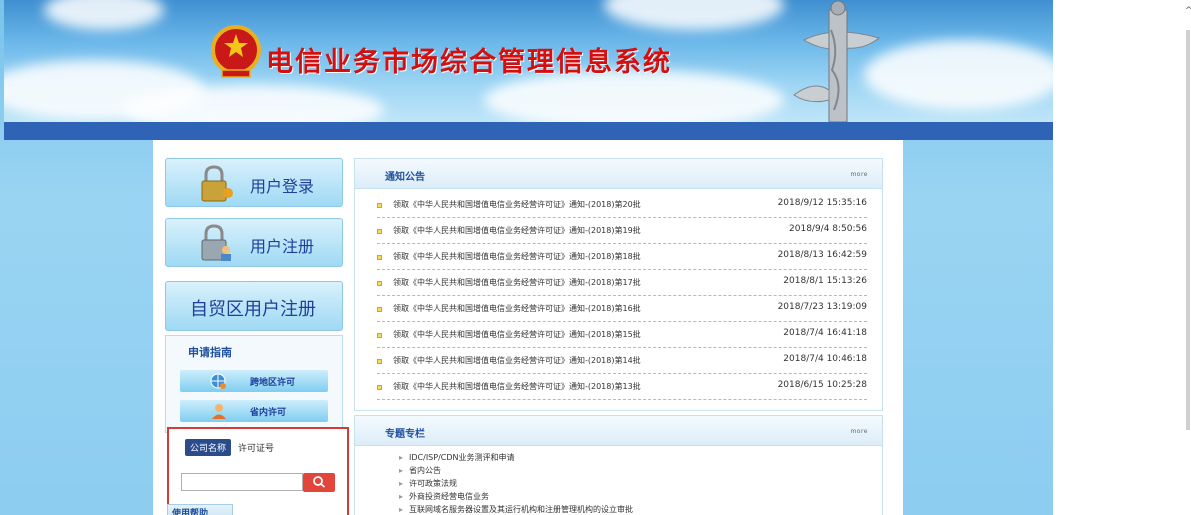  Describe the element at coordinates (268, 413) in the screenshot. I see `guide-item-label: 省内许可` at that location.